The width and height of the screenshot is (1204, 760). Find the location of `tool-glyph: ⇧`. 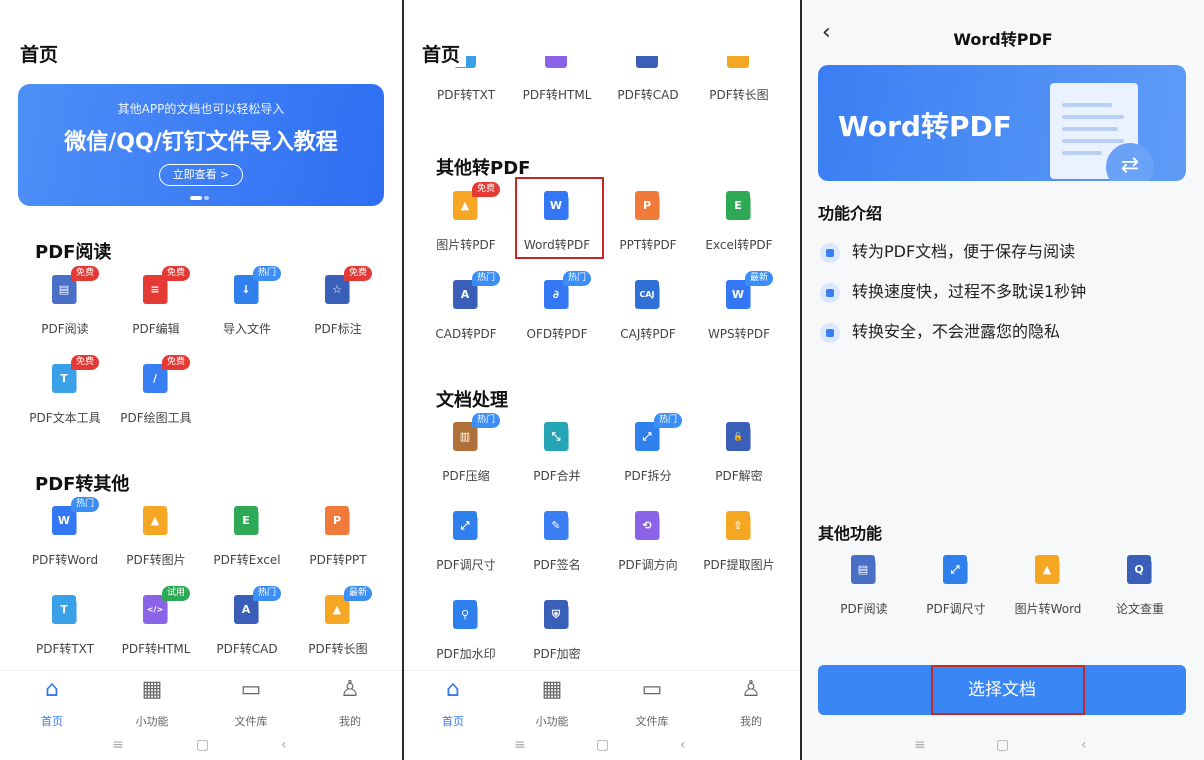

tool-glyph: ⇧ is located at coordinates (738, 525).